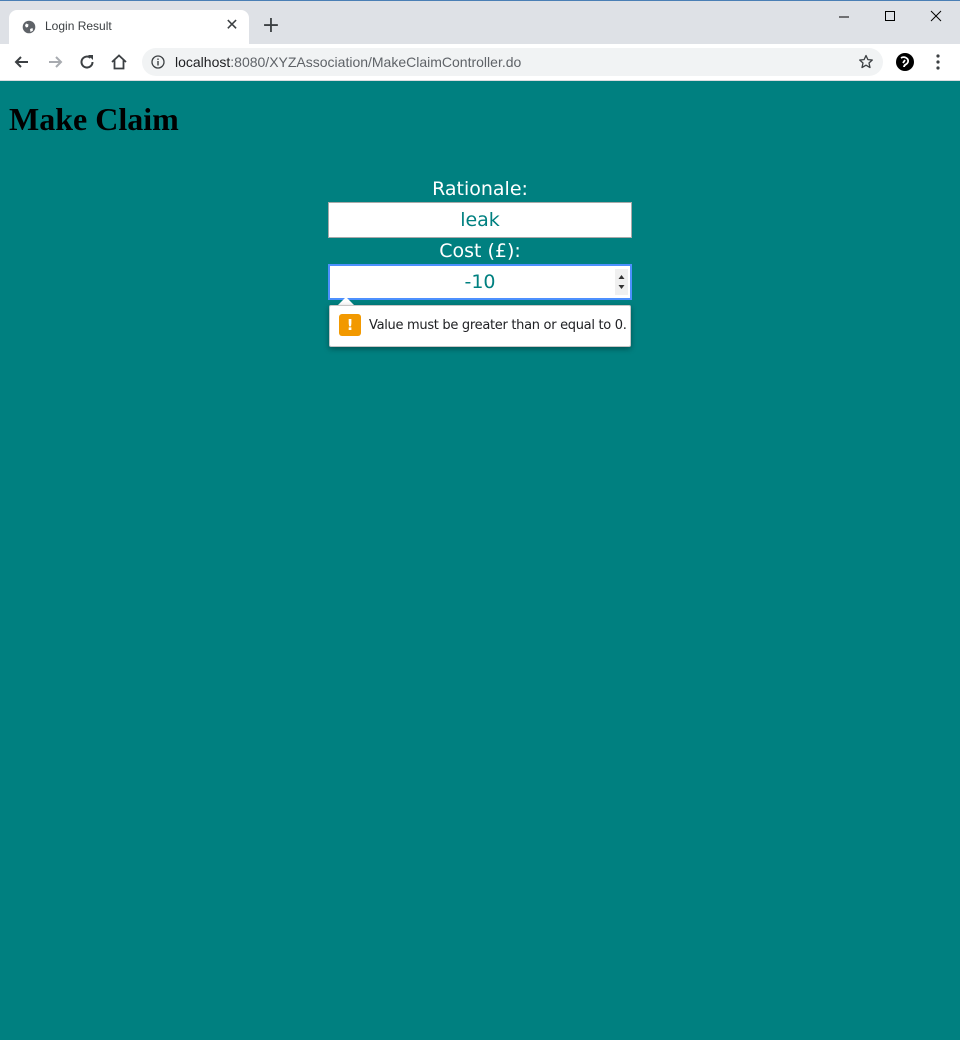  I want to click on forward-arrow-icon, so click(55, 62).